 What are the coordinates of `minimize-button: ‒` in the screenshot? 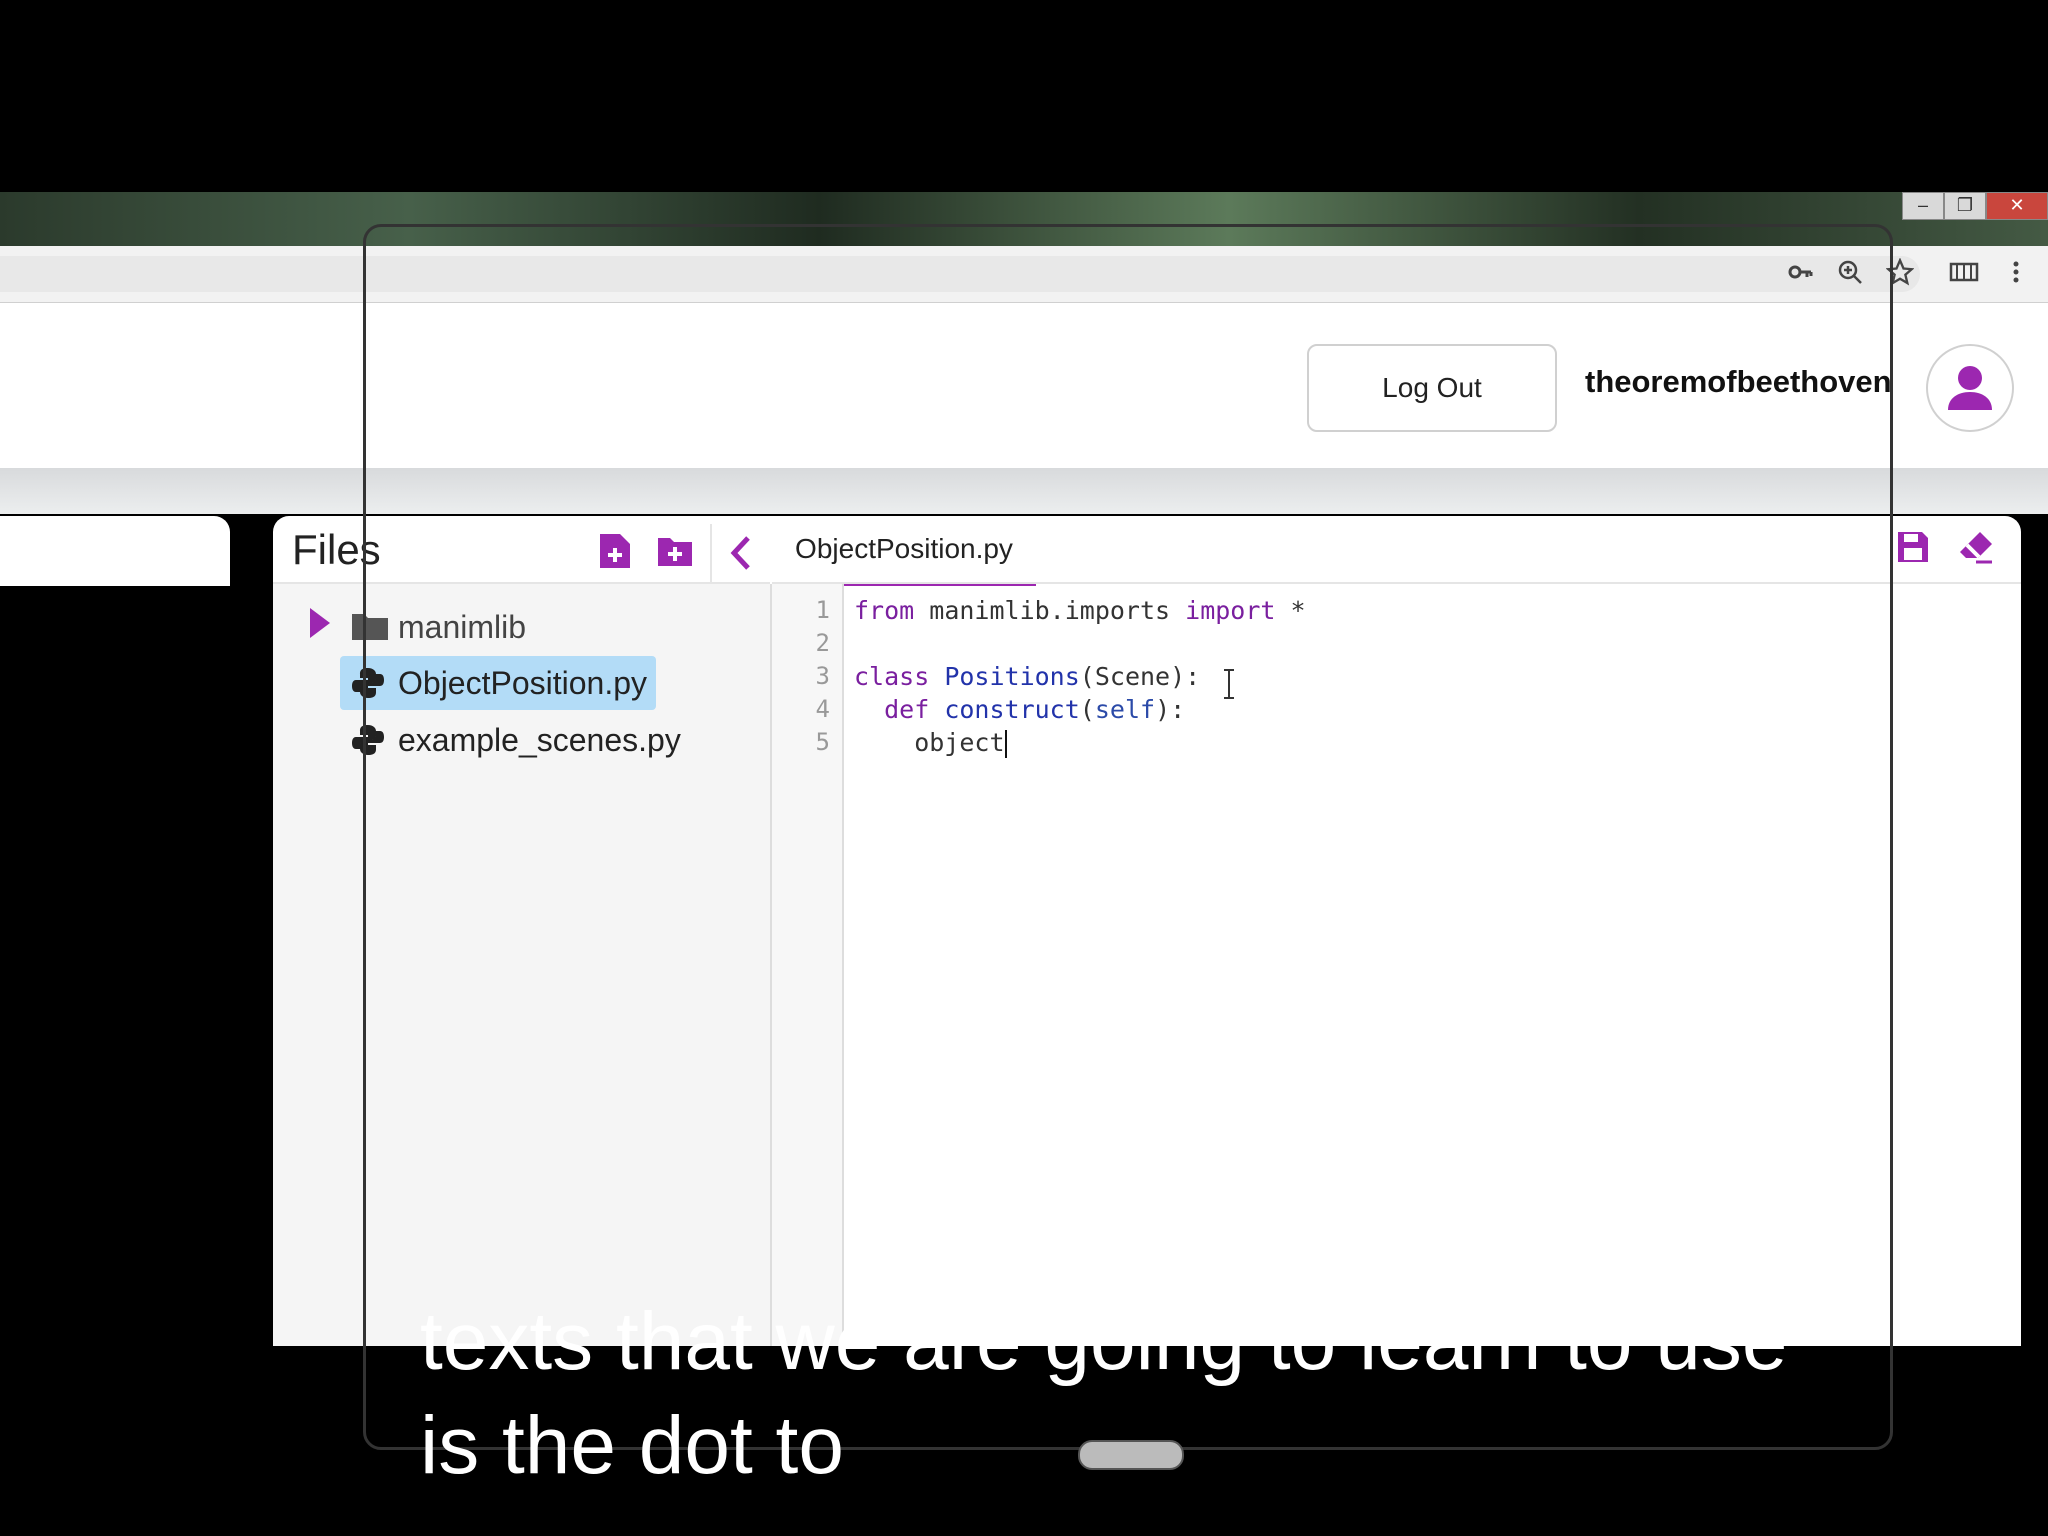 It's located at (1923, 206).